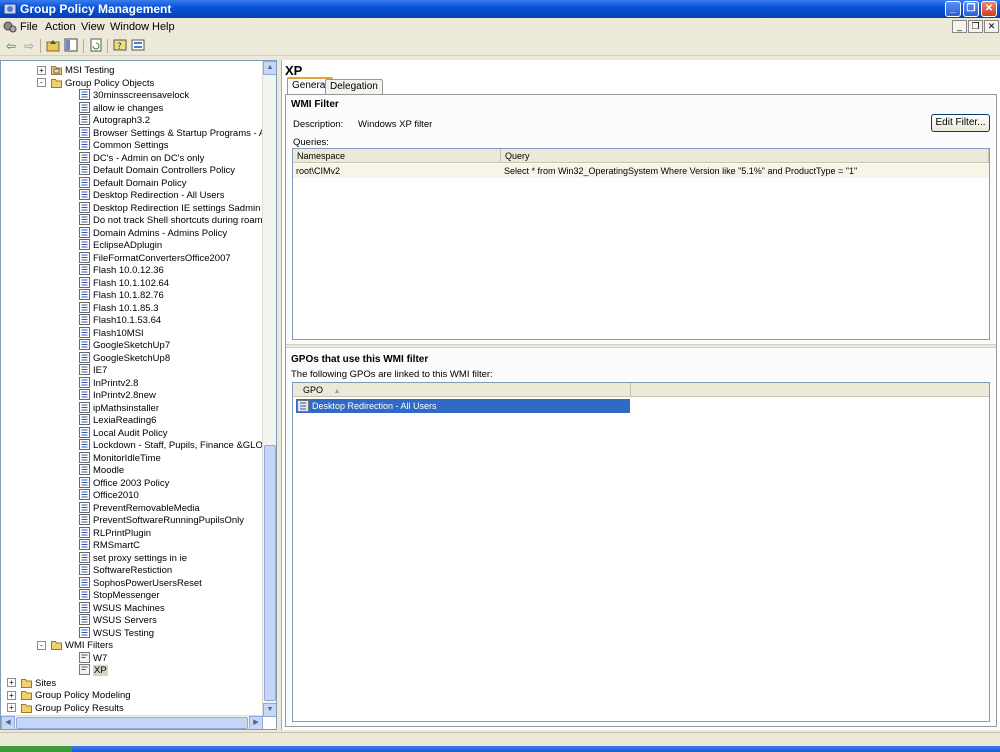  I want to click on tree-item: LexiaReading6, so click(117, 420).